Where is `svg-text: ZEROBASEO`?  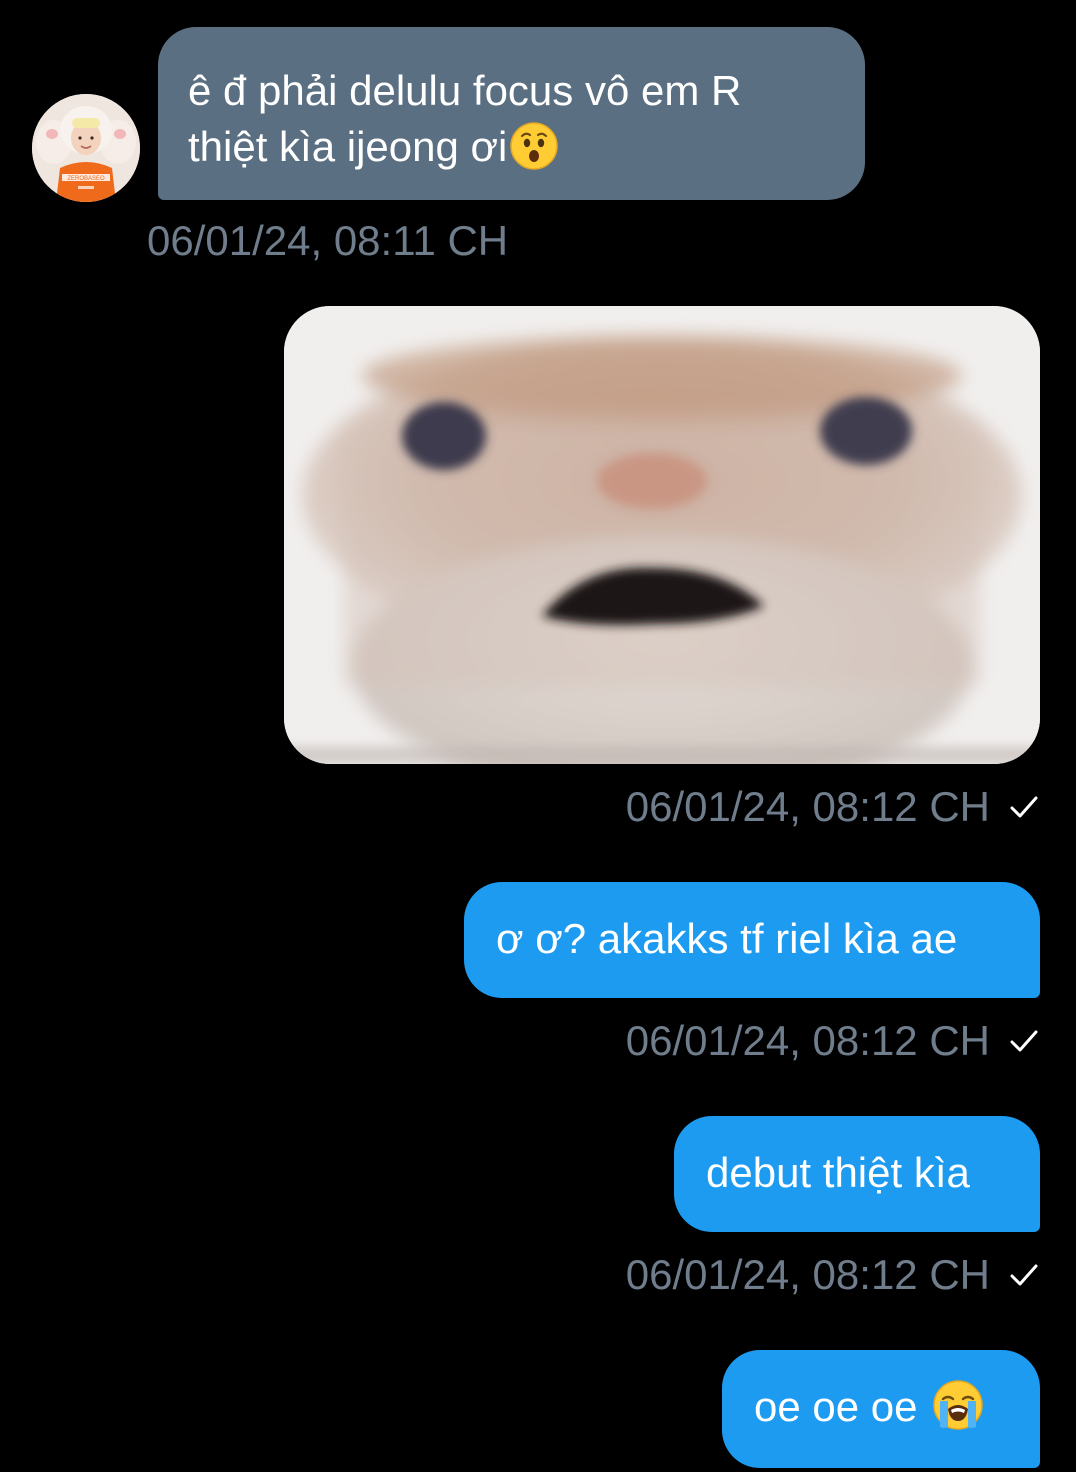 svg-text: ZEROBASEO is located at coordinates (86, 179).